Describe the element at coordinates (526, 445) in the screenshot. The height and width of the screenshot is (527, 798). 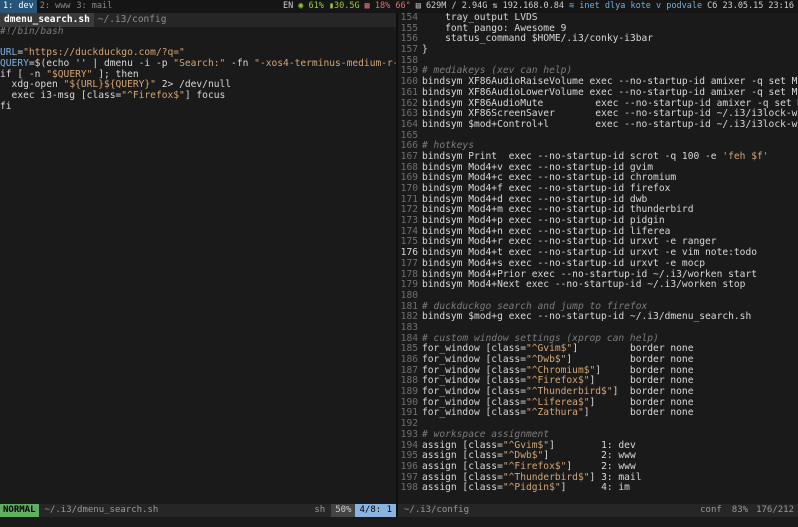
I see `code-token: "^Gvim$"` at that location.